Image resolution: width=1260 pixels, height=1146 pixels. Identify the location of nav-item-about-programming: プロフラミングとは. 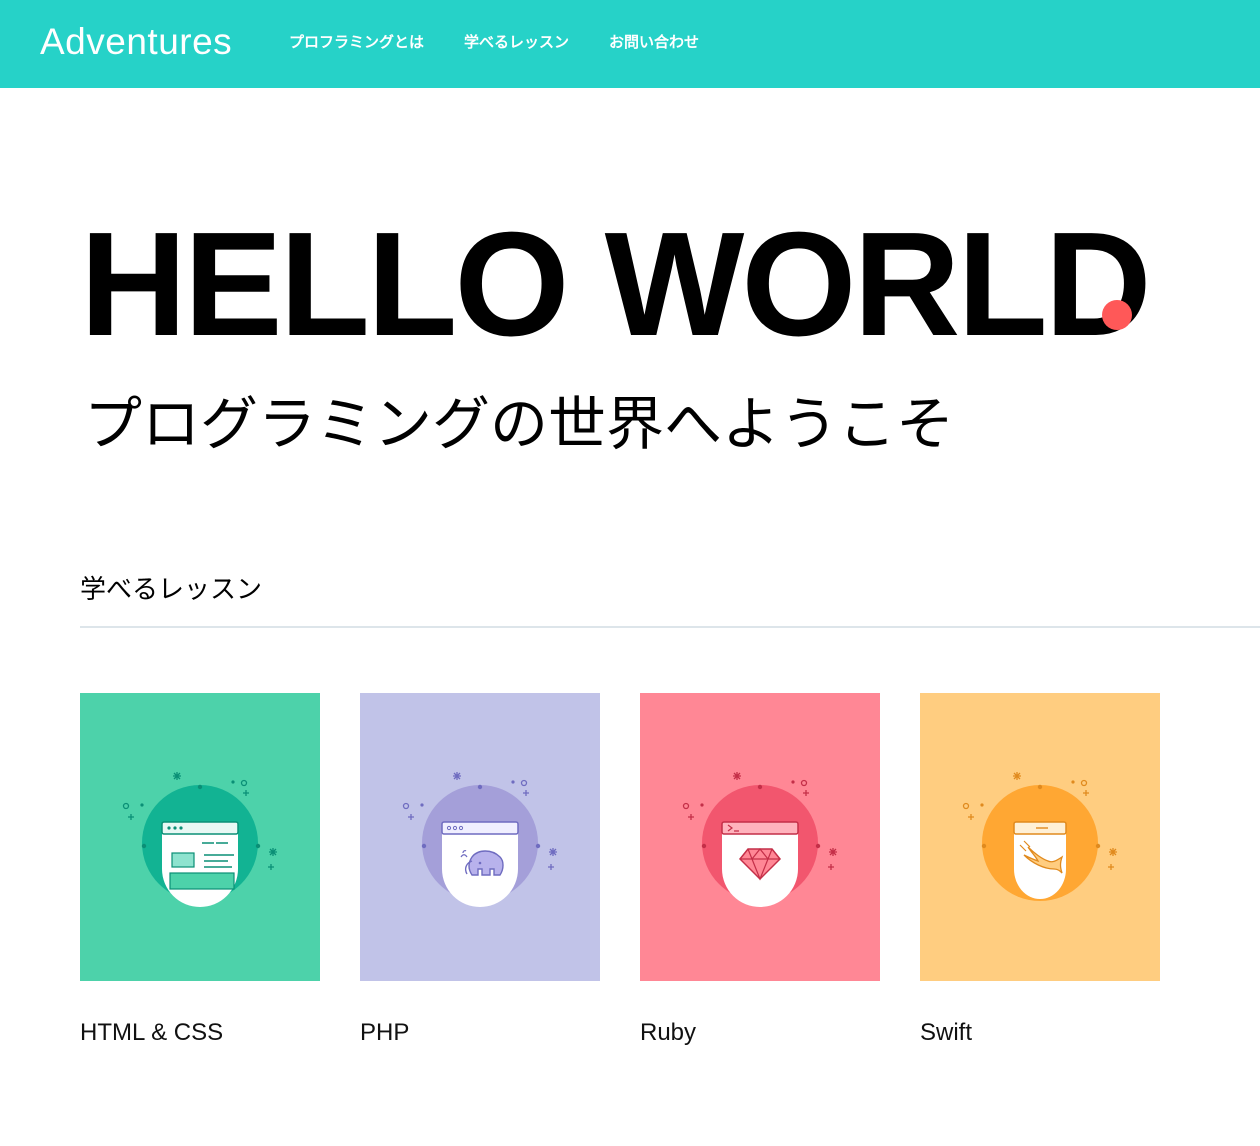
(356, 42).